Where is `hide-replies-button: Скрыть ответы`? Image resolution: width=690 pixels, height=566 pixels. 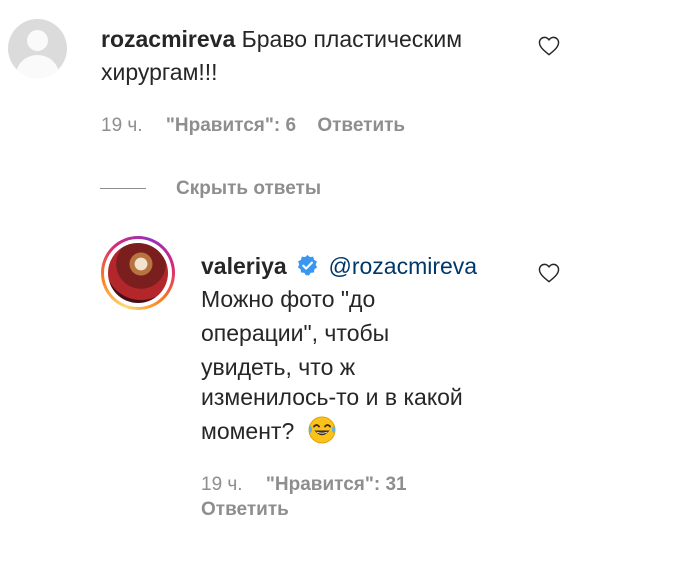
hide-replies-button: Скрыть ответы is located at coordinates (248, 189).